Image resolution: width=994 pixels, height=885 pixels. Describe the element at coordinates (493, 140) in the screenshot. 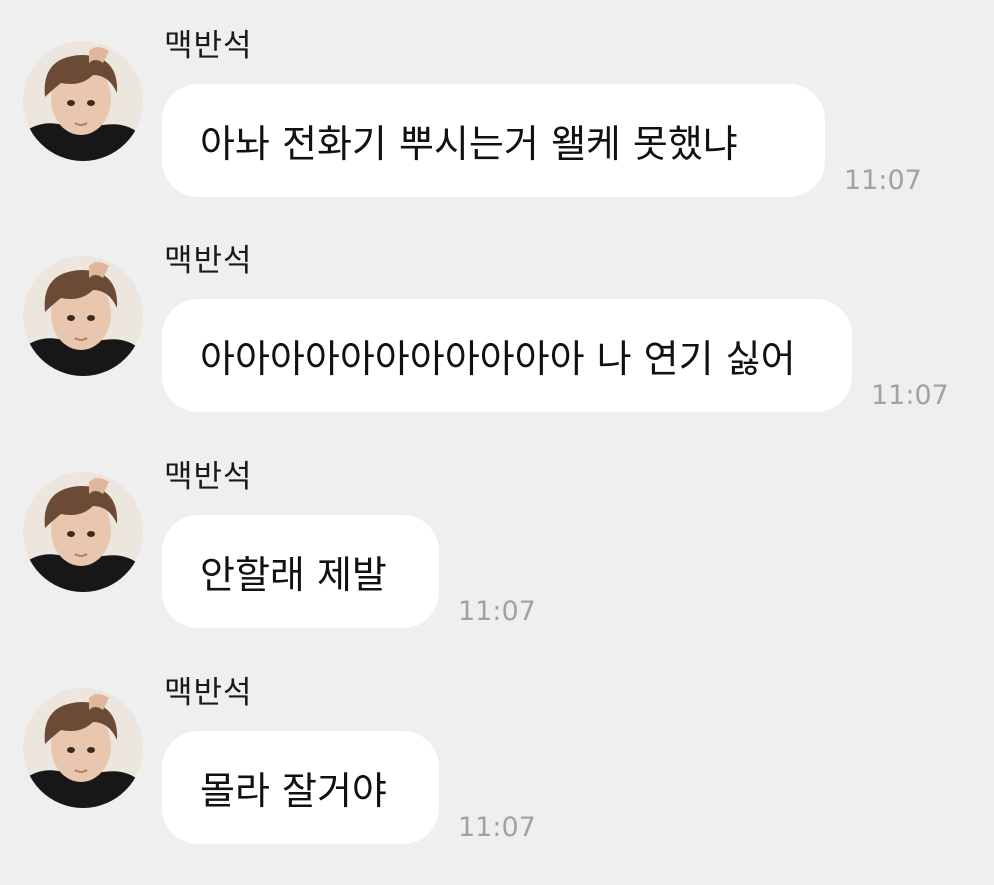

I see `message-bubble: 아놔 전화기 뿌시는거 왤케 못했냐` at that location.